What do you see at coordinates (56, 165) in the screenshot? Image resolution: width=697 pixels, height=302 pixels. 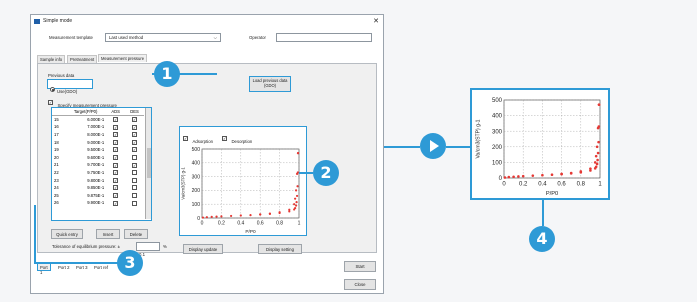 I see `row-index: 21` at bounding box center [56, 165].